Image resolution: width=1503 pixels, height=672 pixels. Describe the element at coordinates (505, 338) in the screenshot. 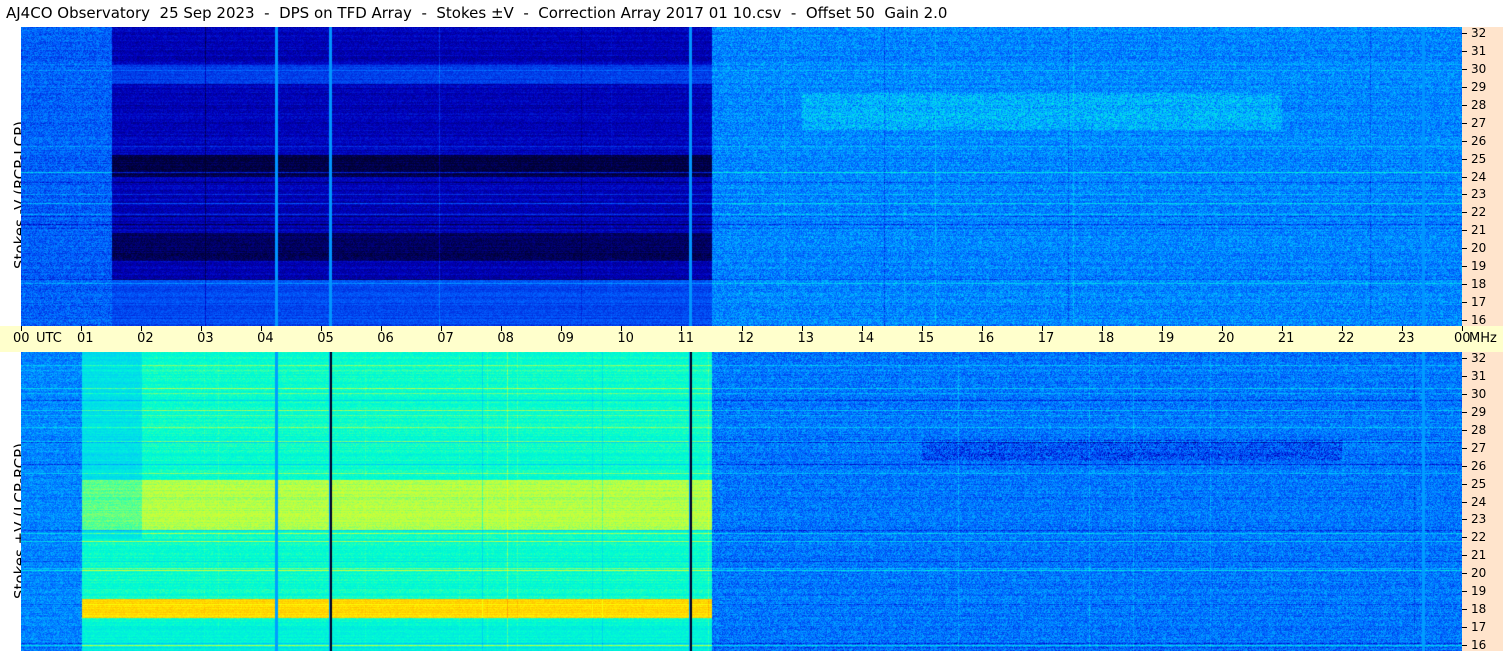

I see `time-tick-label: 08` at that location.